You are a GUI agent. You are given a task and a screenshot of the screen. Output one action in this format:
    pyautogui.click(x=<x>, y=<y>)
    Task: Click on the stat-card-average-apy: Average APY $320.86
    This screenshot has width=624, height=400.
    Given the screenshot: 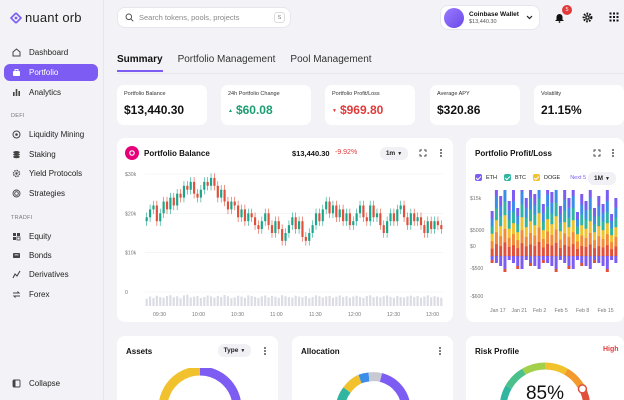 What is the action you would take?
    pyautogui.click(x=475, y=105)
    